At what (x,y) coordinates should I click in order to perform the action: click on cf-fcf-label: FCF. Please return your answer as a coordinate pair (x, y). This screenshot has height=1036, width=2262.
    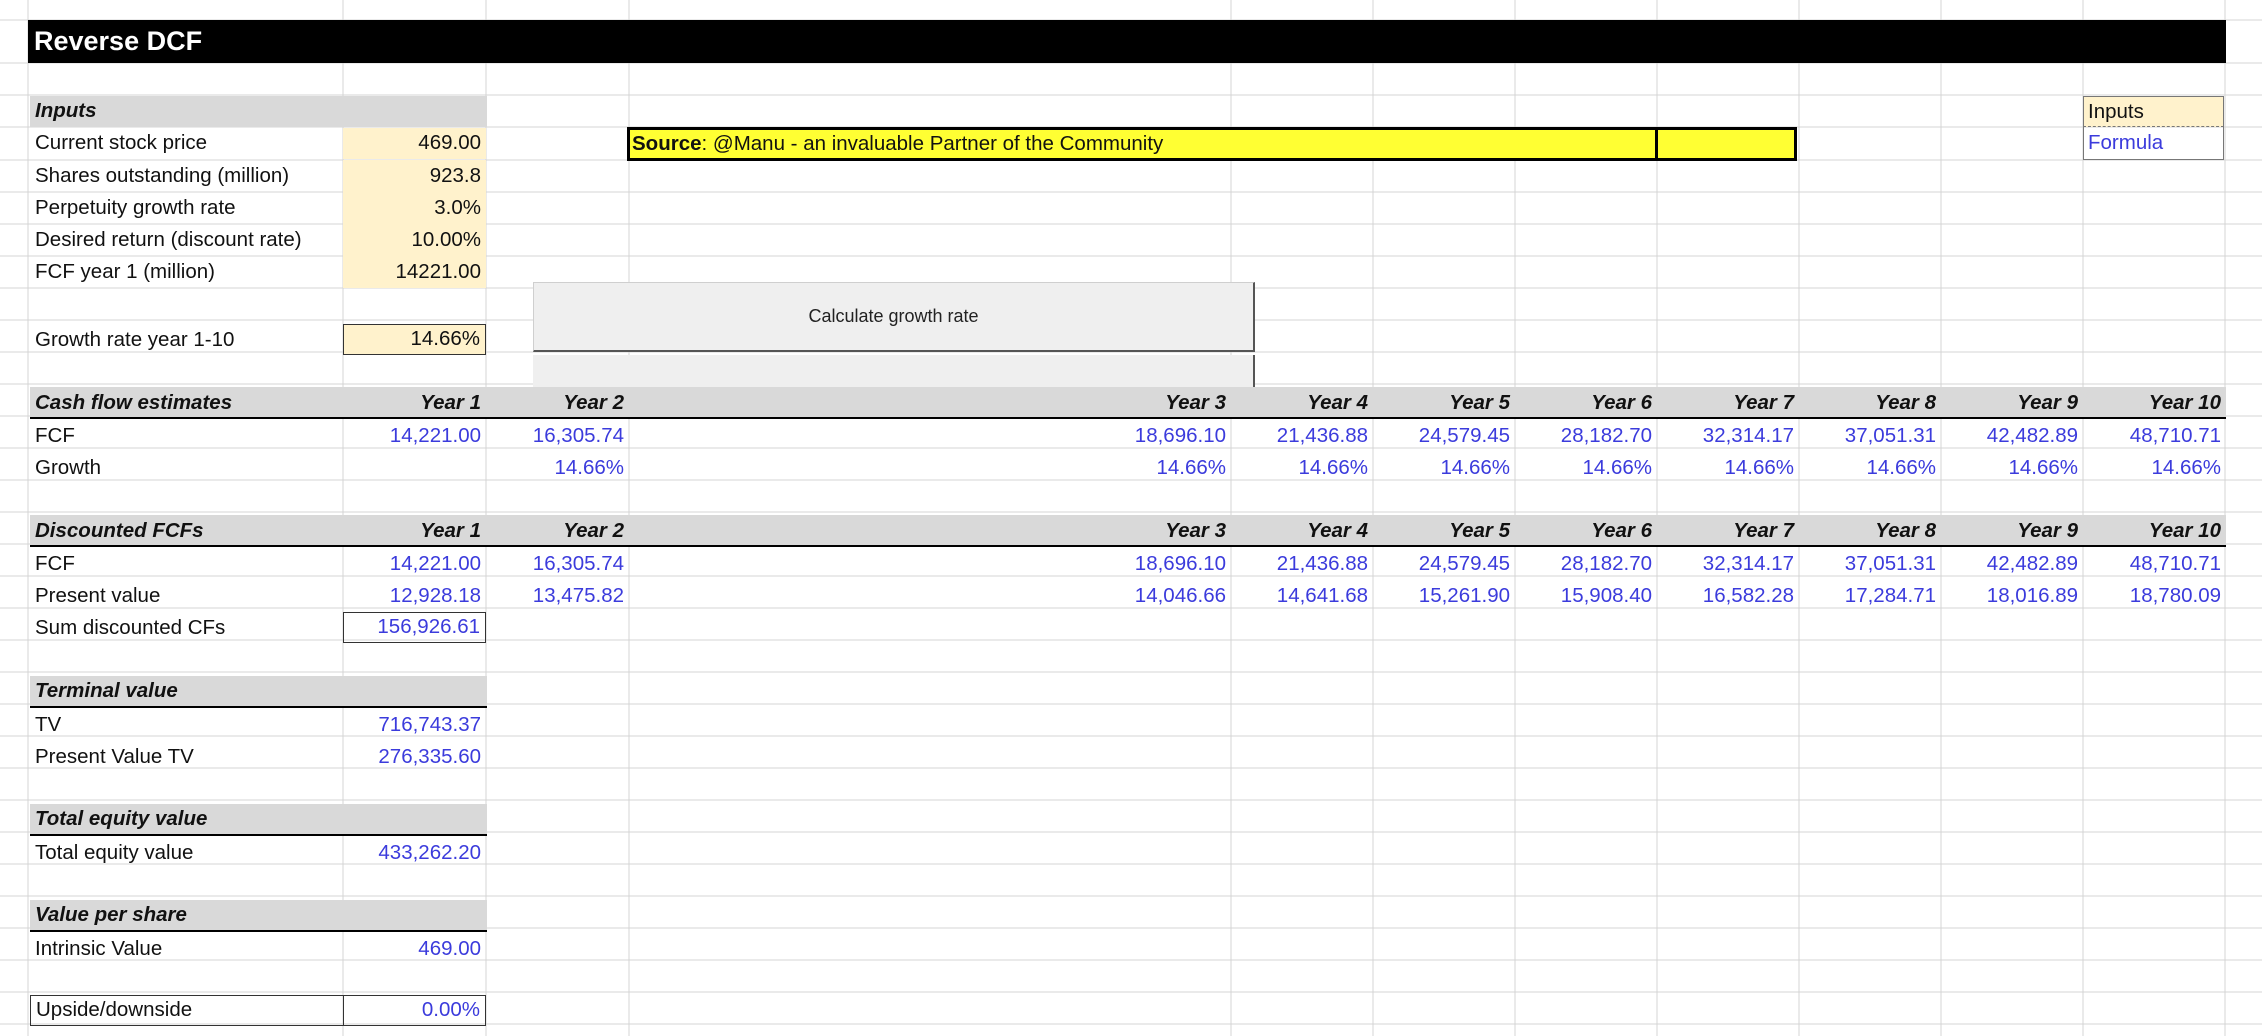
    Looking at the image, I should click on (55, 435).